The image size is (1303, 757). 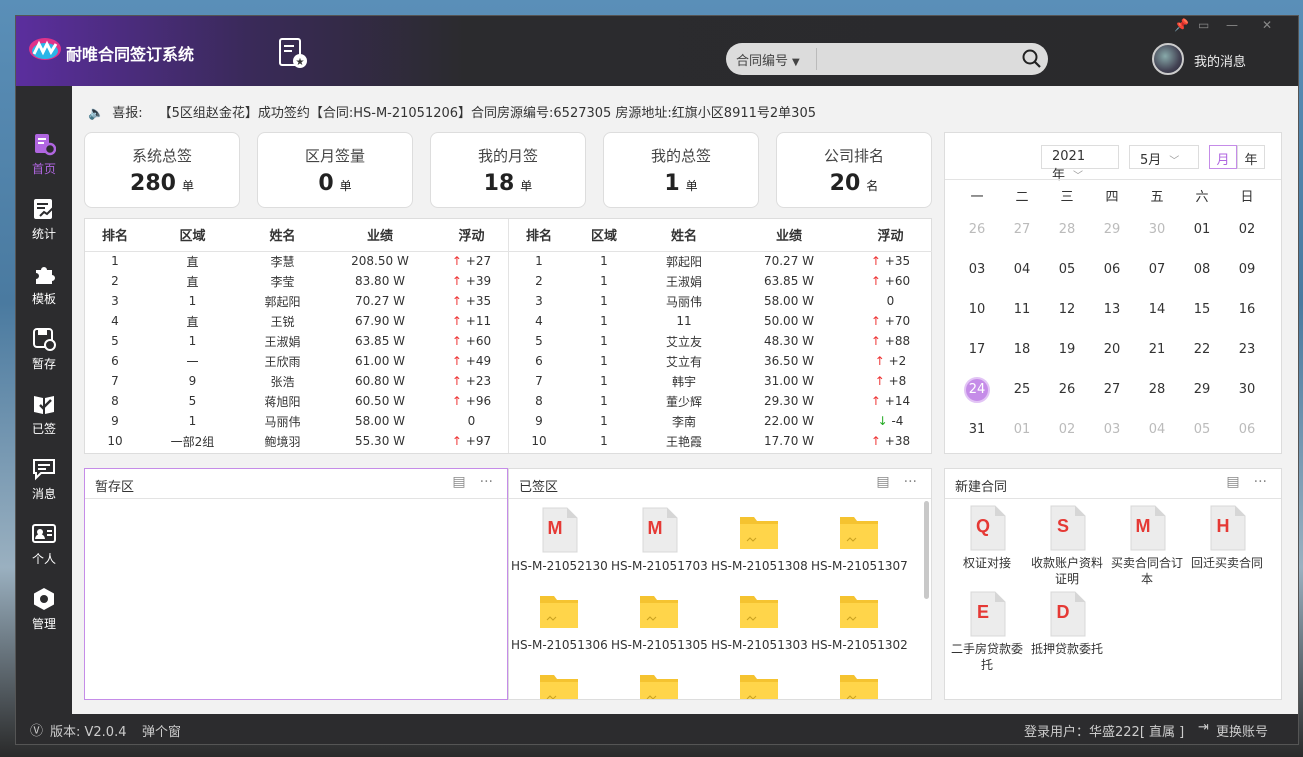 I want to click on search-type-dropdown: 合同编号 ▼, so click(x=768, y=59).